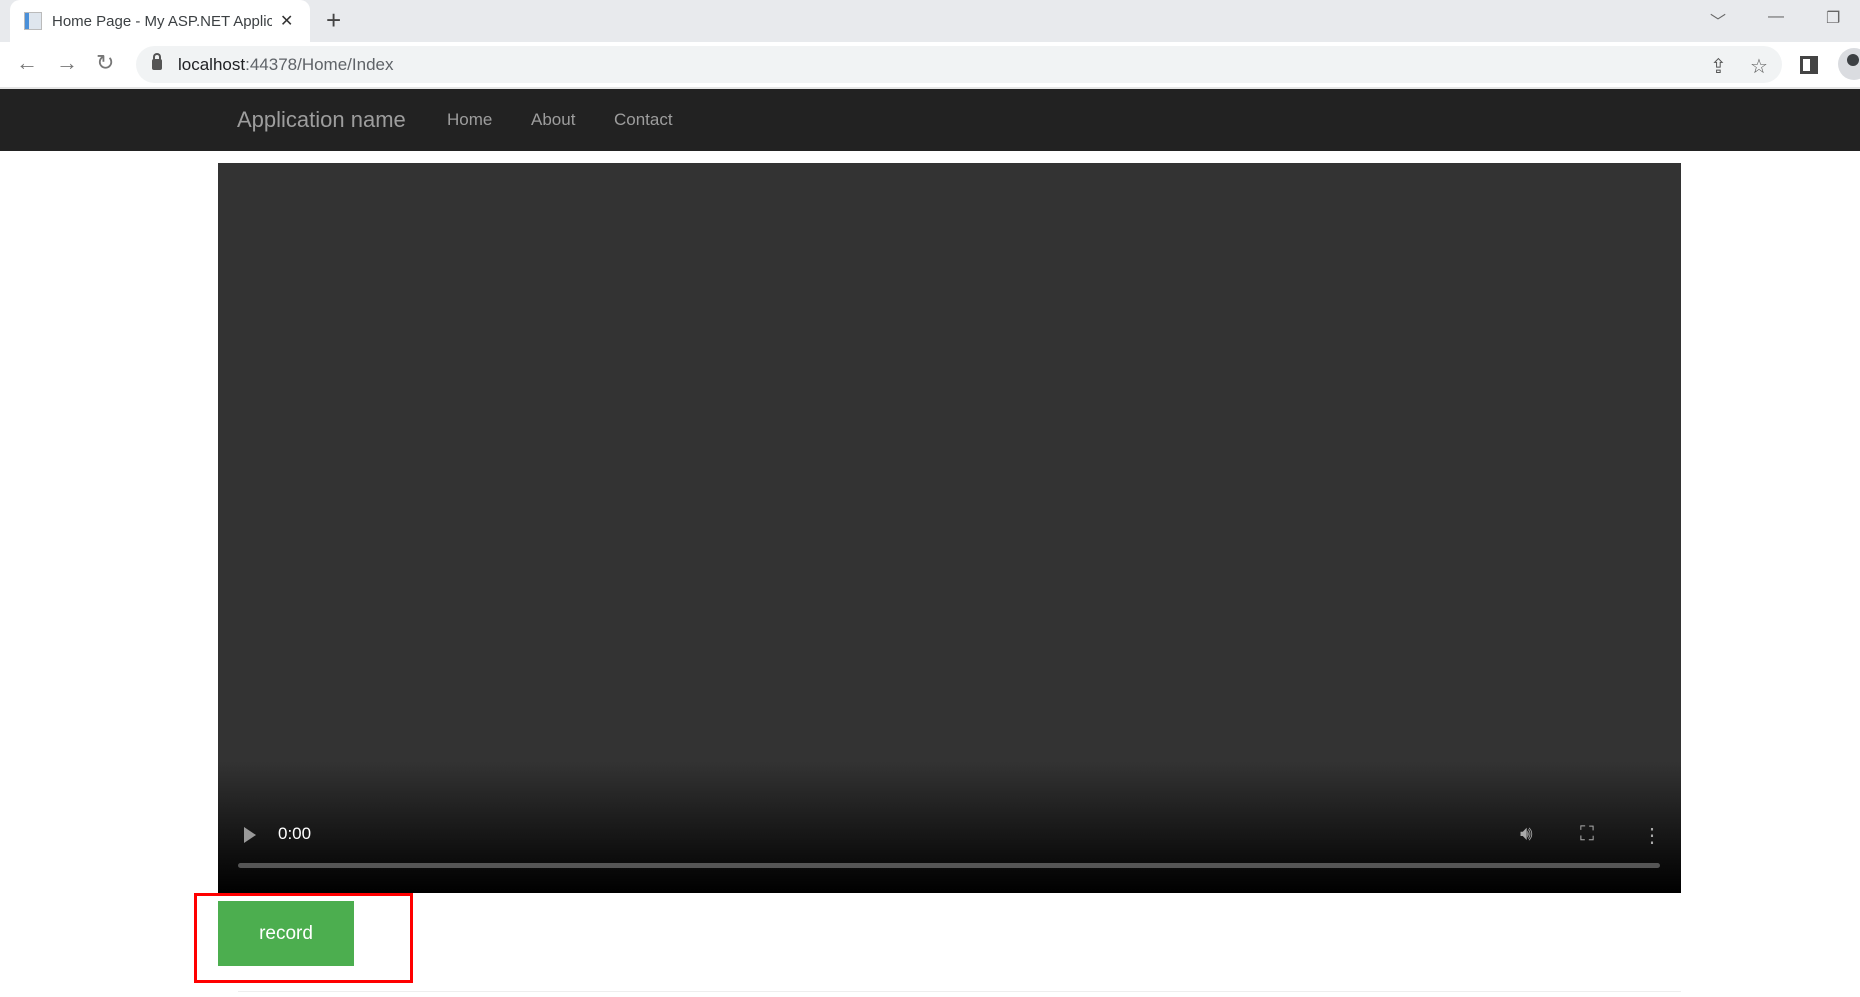 Image resolution: width=1860 pixels, height=997 pixels. What do you see at coordinates (27, 63) in the screenshot?
I see `back-icon: ←` at bounding box center [27, 63].